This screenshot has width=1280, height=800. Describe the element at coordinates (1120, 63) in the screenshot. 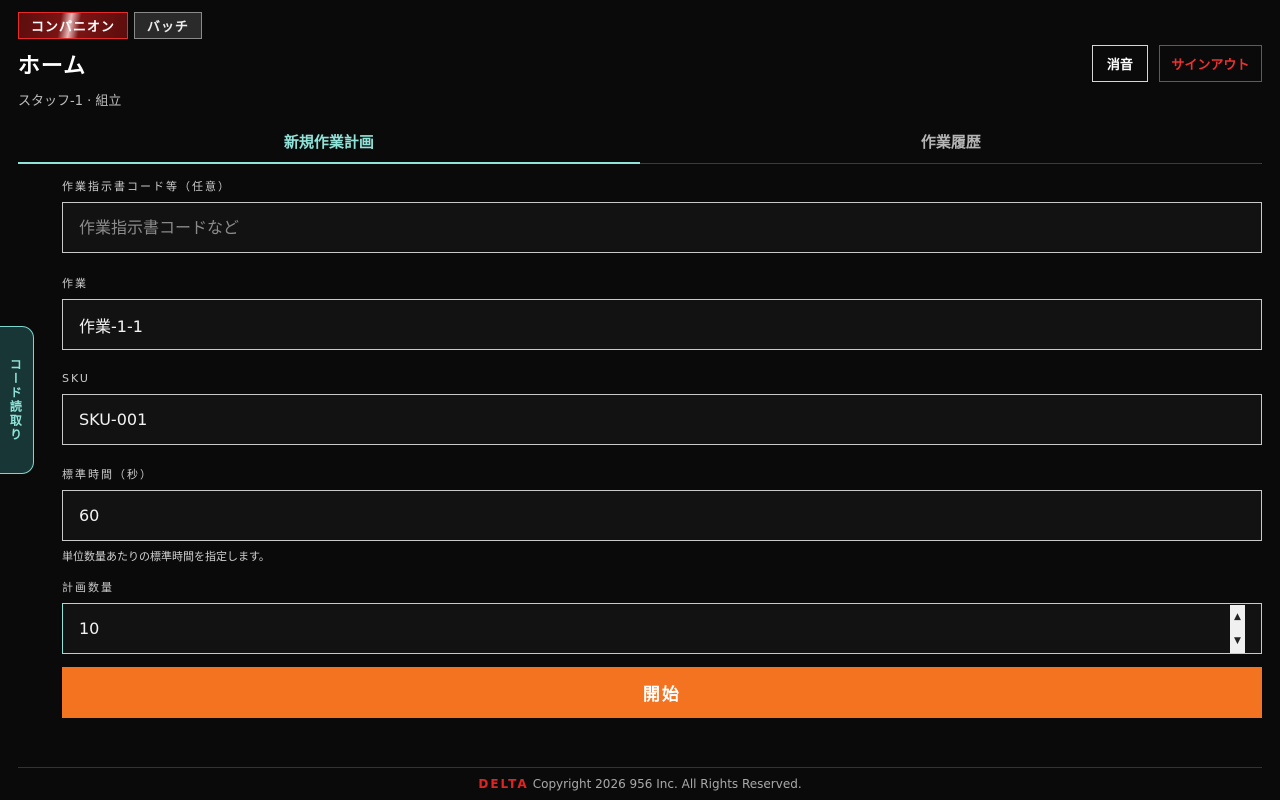

I see `mute-button: 消音` at that location.